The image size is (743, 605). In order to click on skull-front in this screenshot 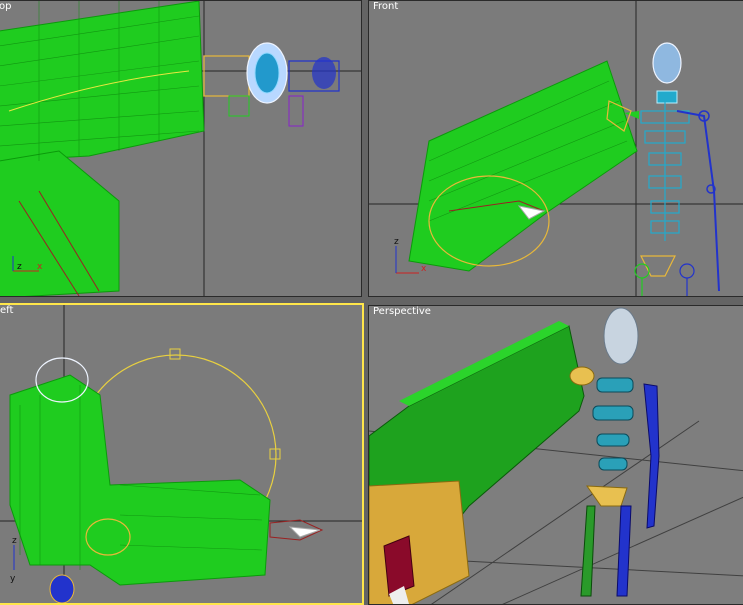, I will do `click(667, 63)`.